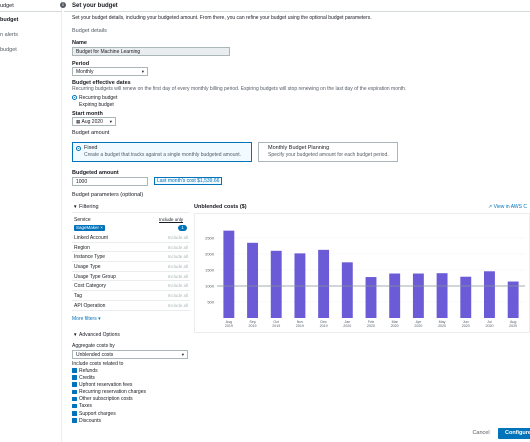 The image size is (530, 442). I want to click on y-tick-label: 2500, so click(210, 238).